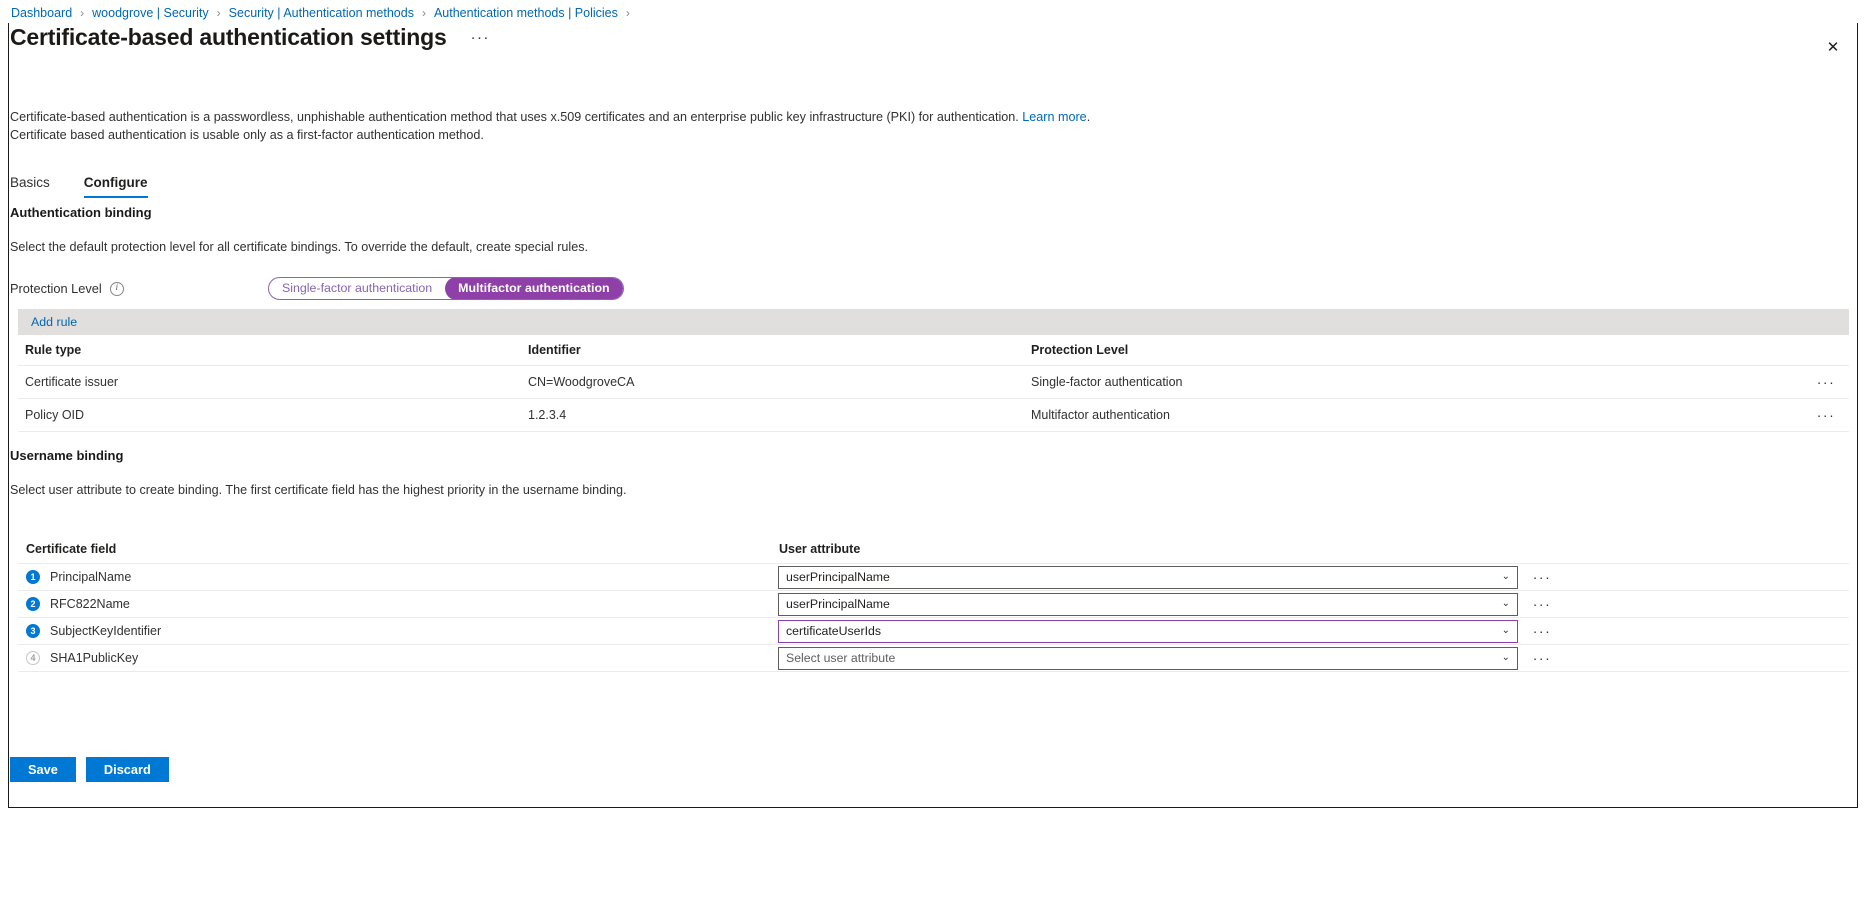 This screenshot has height=902, width=1864. What do you see at coordinates (91, 577) in the screenshot?
I see `certificate-field-label: PrincipalName` at bounding box center [91, 577].